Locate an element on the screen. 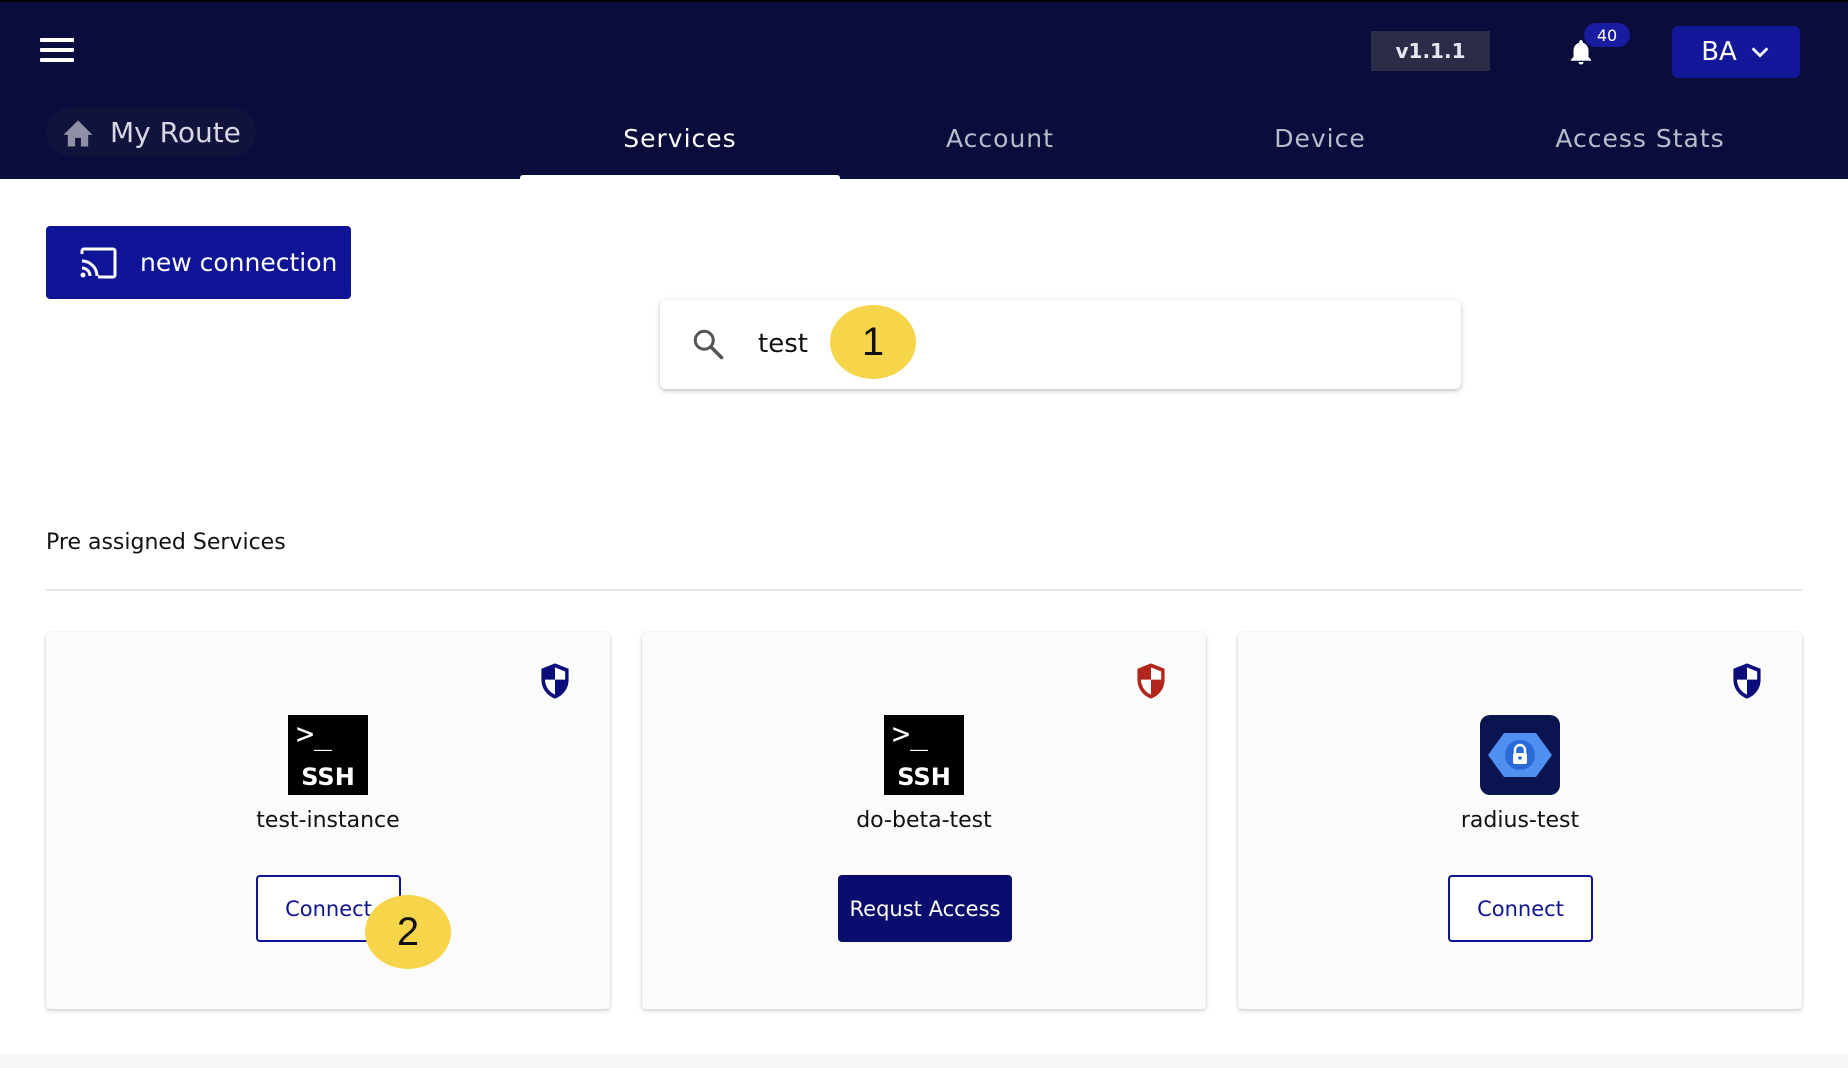 The width and height of the screenshot is (1848, 1068). home-icon is located at coordinates (78, 133).